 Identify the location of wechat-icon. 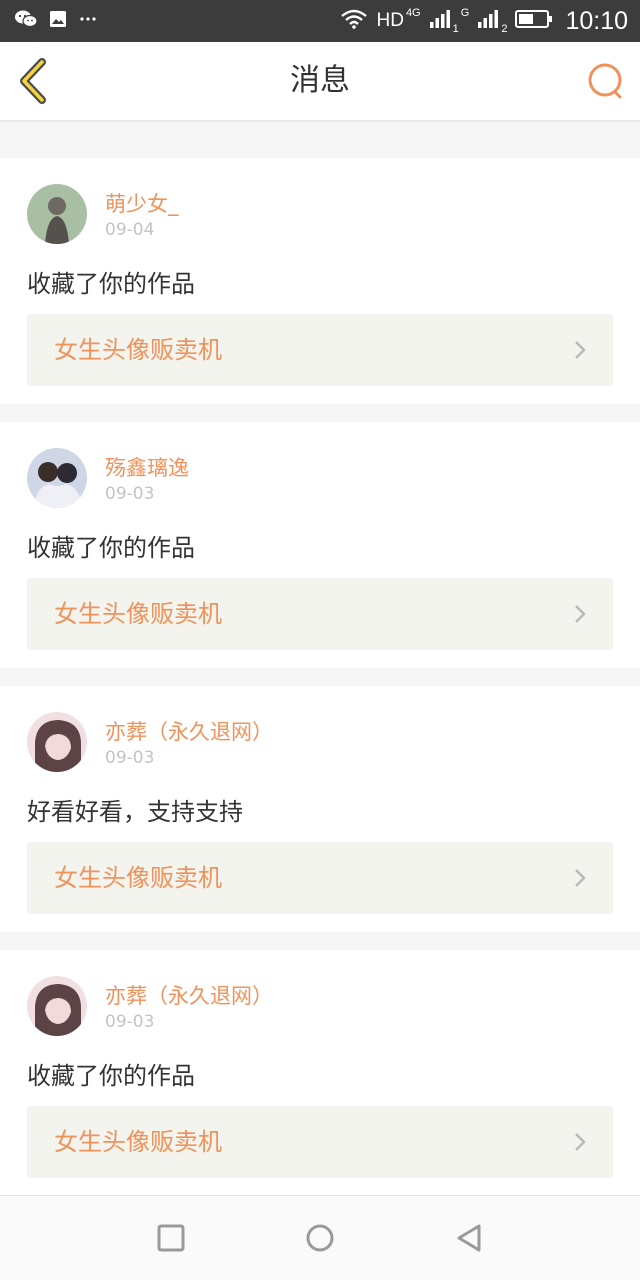
(26, 21).